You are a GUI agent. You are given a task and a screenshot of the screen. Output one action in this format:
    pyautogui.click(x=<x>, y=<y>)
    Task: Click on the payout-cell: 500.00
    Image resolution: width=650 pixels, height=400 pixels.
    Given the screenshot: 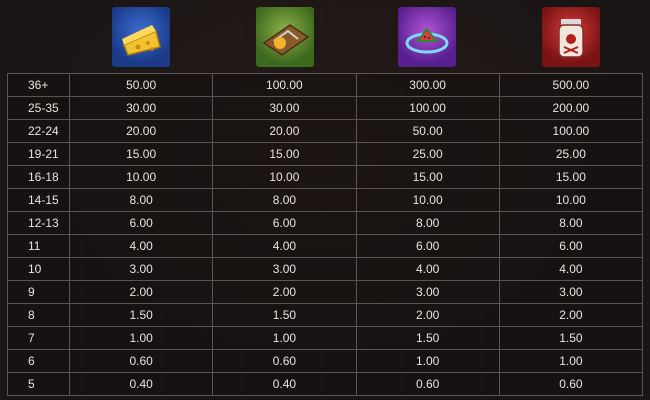 What is the action you would take?
    pyautogui.click(x=571, y=85)
    